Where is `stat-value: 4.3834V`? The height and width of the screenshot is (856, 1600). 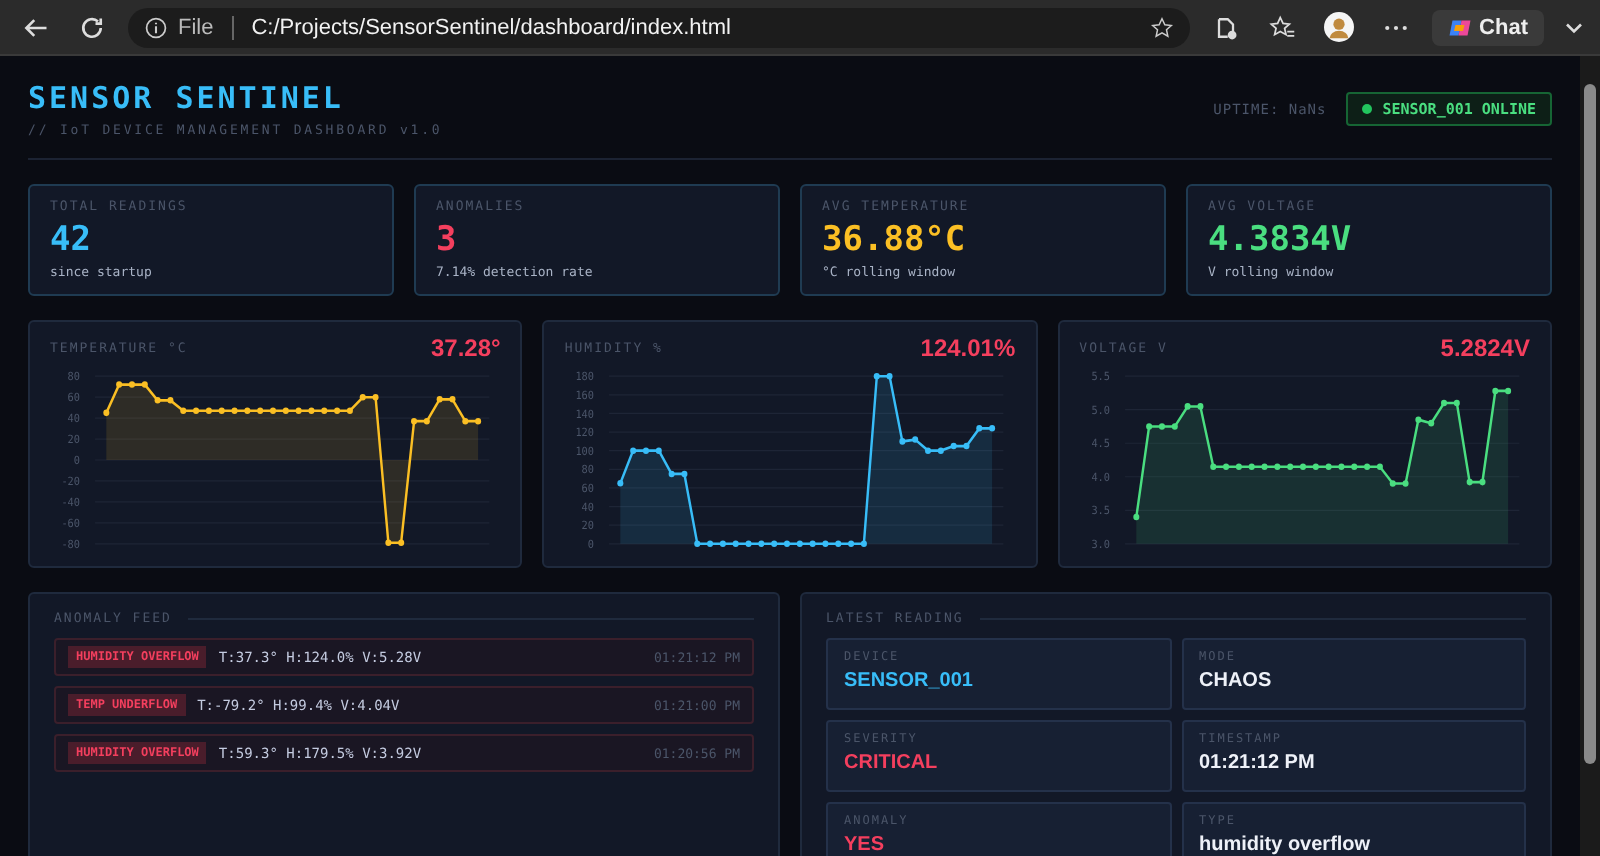 stat-value: 4.3834V is located at coordinates (1281, 240).